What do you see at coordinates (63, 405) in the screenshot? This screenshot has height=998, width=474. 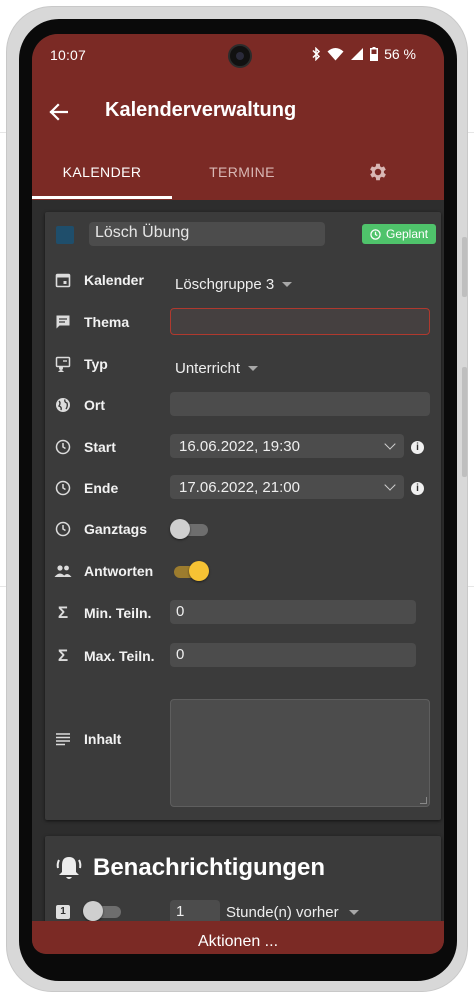 I see `globe-icon` at bounding box center [63, 405].